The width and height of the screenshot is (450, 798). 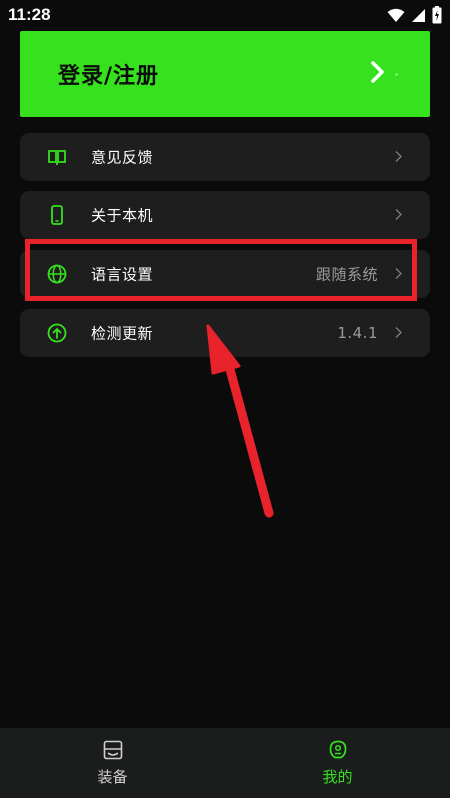 I want to click on annotation-arrow, so click(x=240, y=421).